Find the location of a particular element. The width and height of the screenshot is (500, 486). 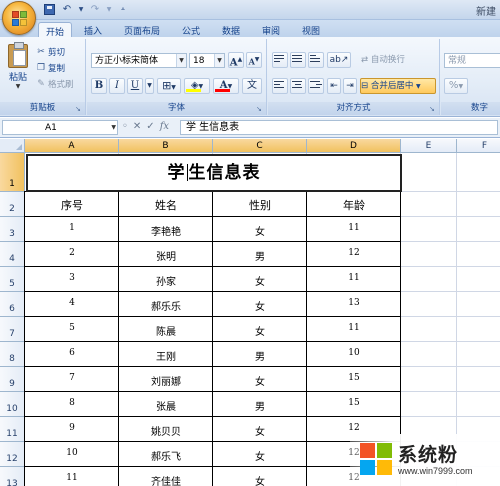

tab-insert: 插入 is located at coordinates (93, 29).